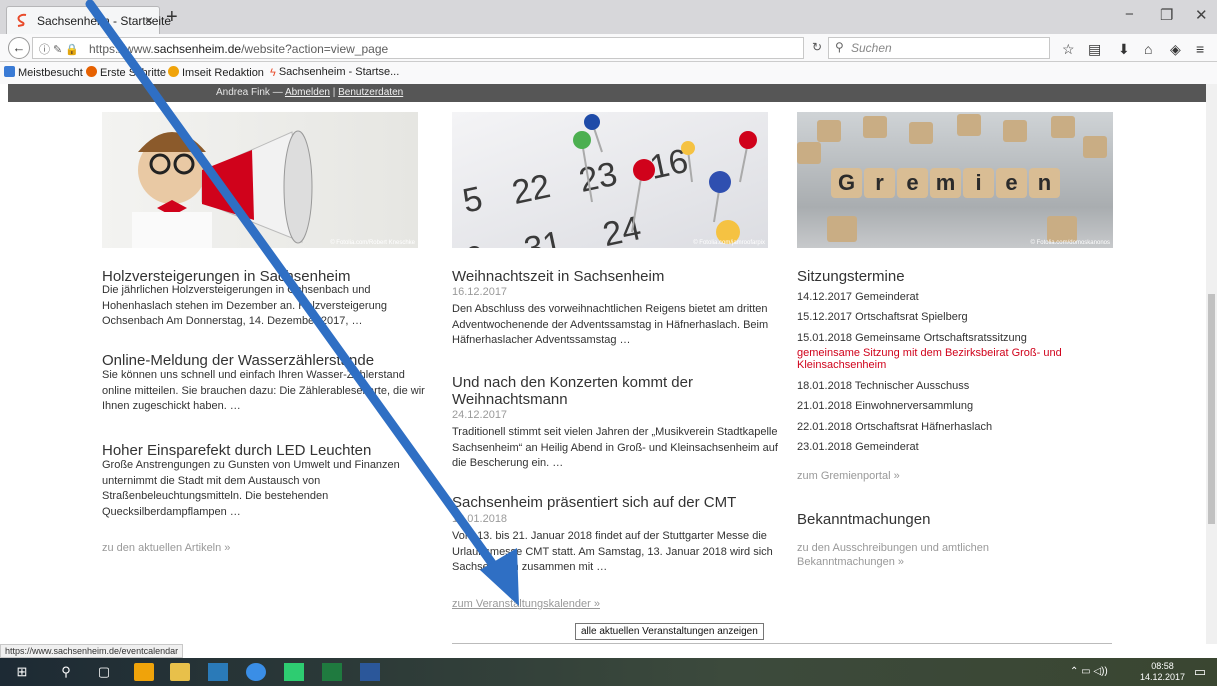  I want to click on meeting-item: 18.01.2018 Technischer Ausschuss, so click(883, 386).